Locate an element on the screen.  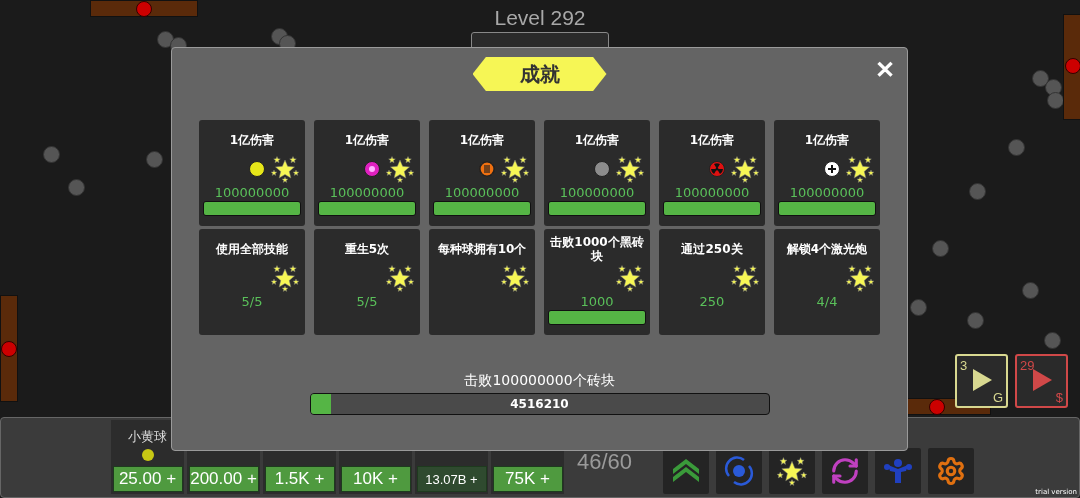
buy-button: 10K + is located at coordinates (375, 479).